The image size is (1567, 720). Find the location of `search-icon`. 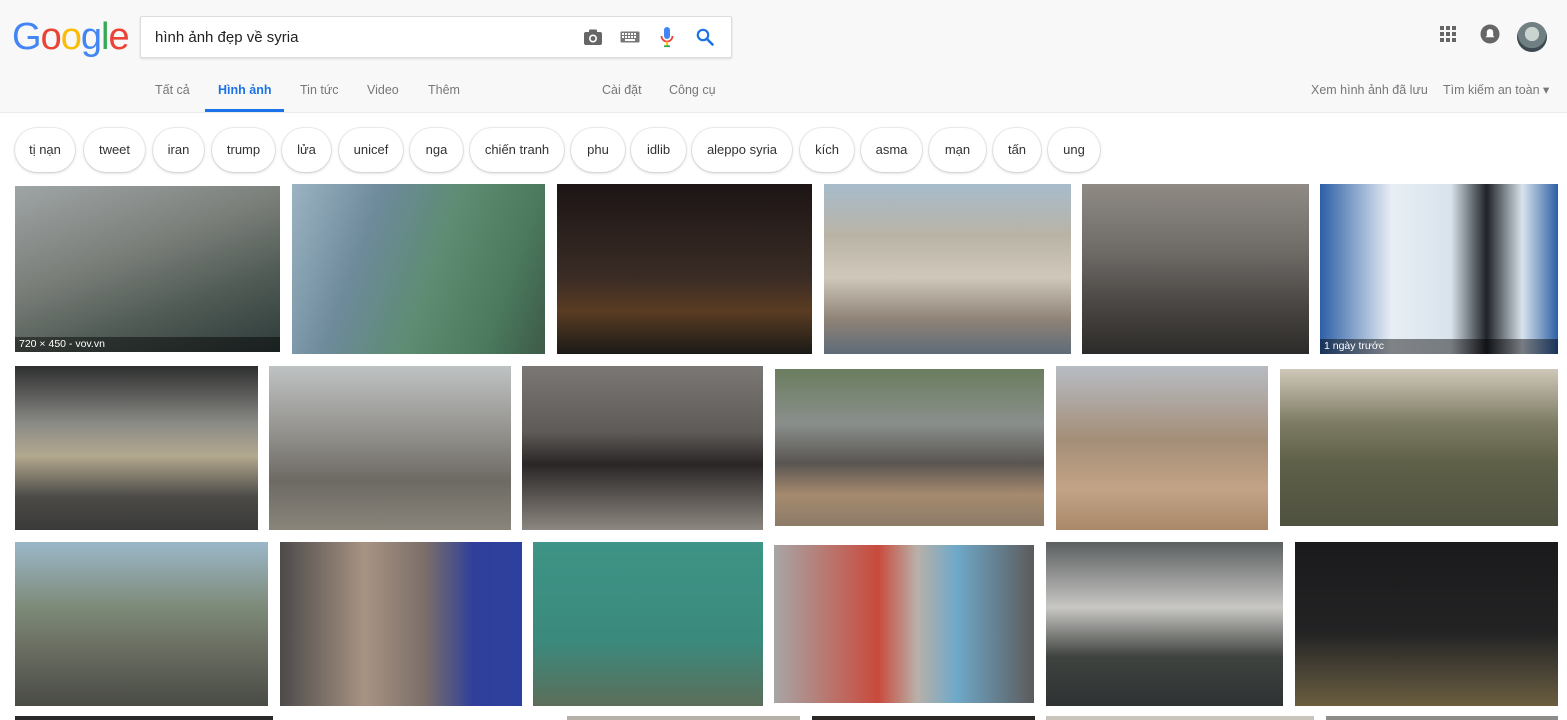

search-icon is located at coordinates (705, 37).